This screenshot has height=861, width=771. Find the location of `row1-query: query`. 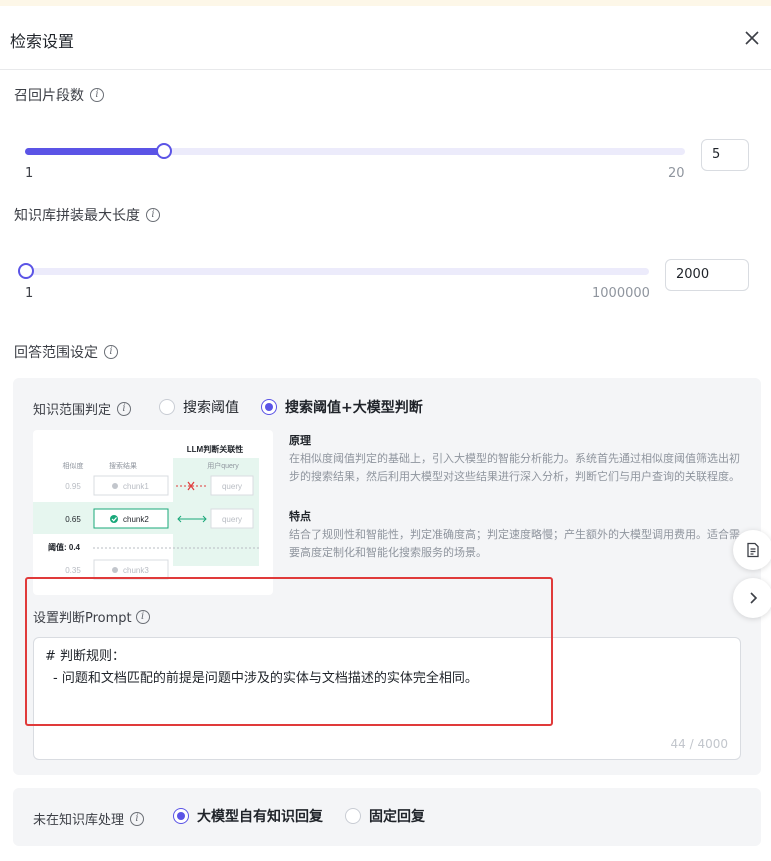

row1-query: query is located at coordinates (232, 486).